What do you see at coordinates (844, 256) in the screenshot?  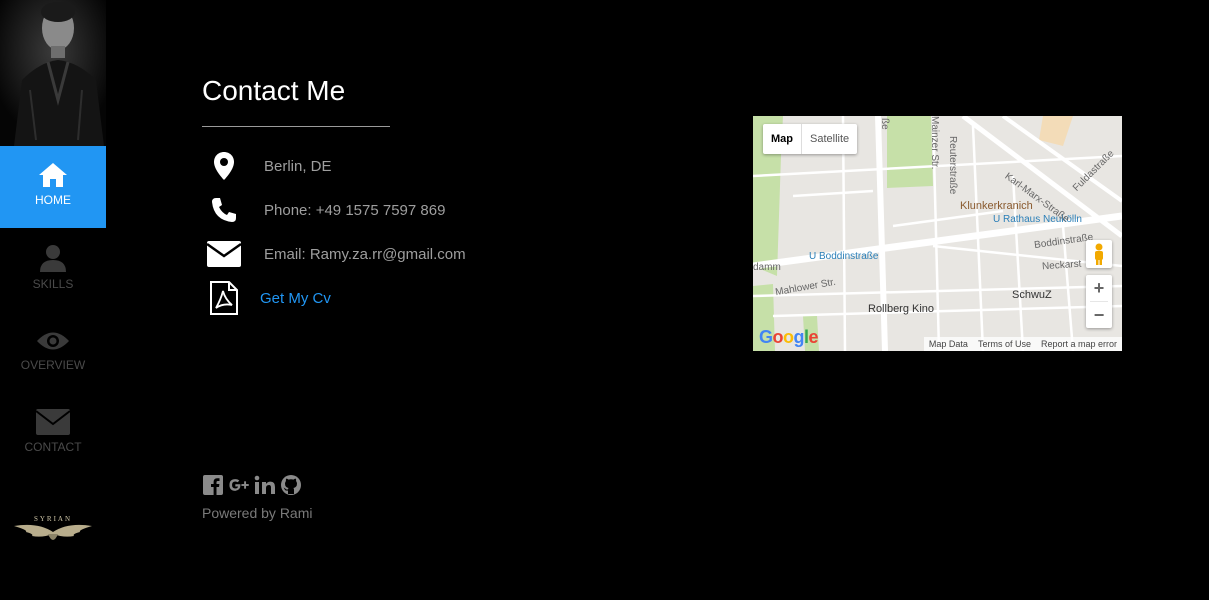 I see `map-label-boddinstrasse-station: U Boddinstraße` at bounding box center [844, 256].